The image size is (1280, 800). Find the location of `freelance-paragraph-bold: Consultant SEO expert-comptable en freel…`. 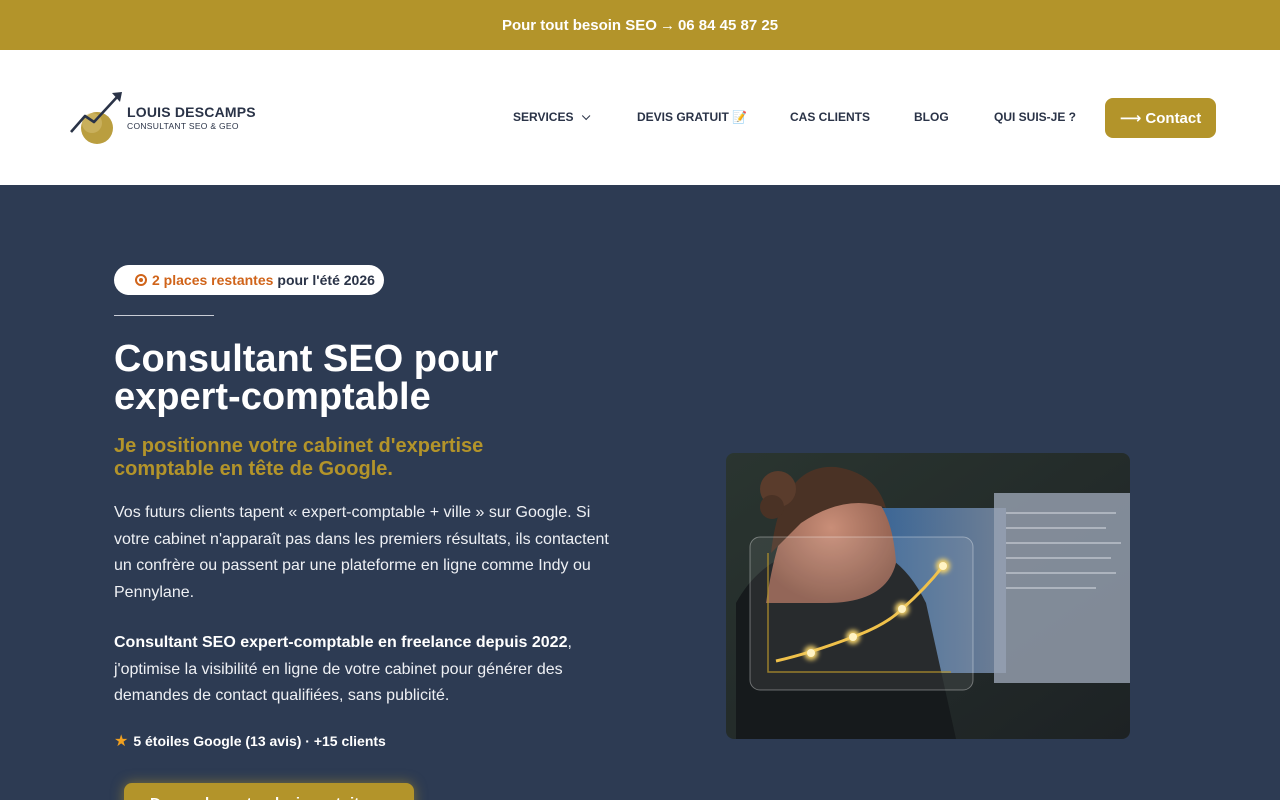

freelance-paragraph-bold: Consultant SEO expert-comptable en freel… is located at coordinates (341, 642).